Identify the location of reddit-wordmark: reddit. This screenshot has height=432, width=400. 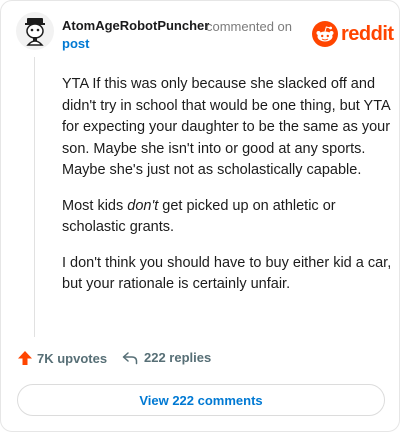
(367, 33).